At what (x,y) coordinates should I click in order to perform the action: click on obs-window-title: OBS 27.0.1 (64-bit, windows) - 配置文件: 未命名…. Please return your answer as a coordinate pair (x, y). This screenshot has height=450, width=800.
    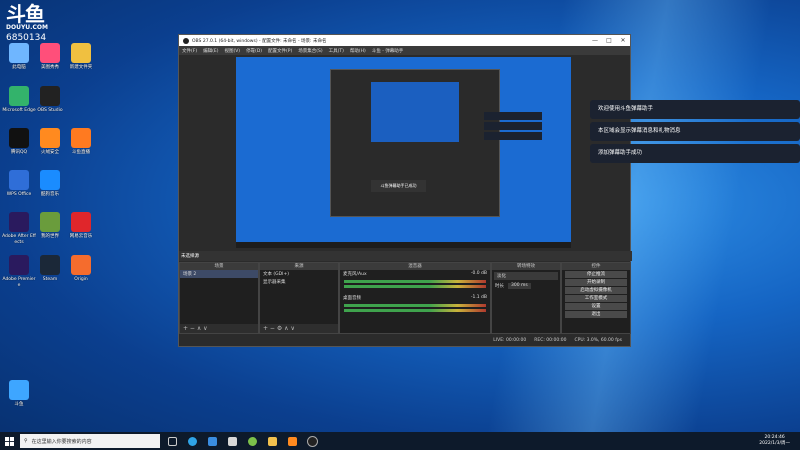
    Looking at the image, I should click on (259, 41).